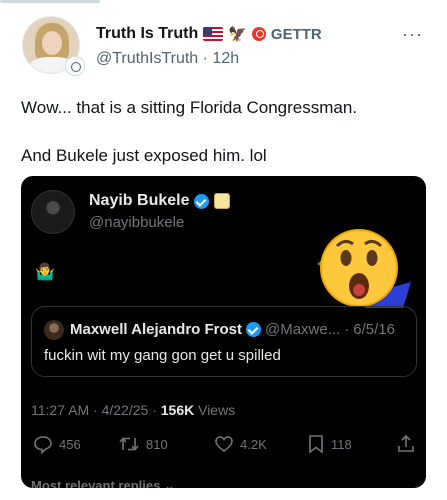 This screenshot has height=500, width=447. I want to click on affiliate-badge-icon, so click(222, 201).